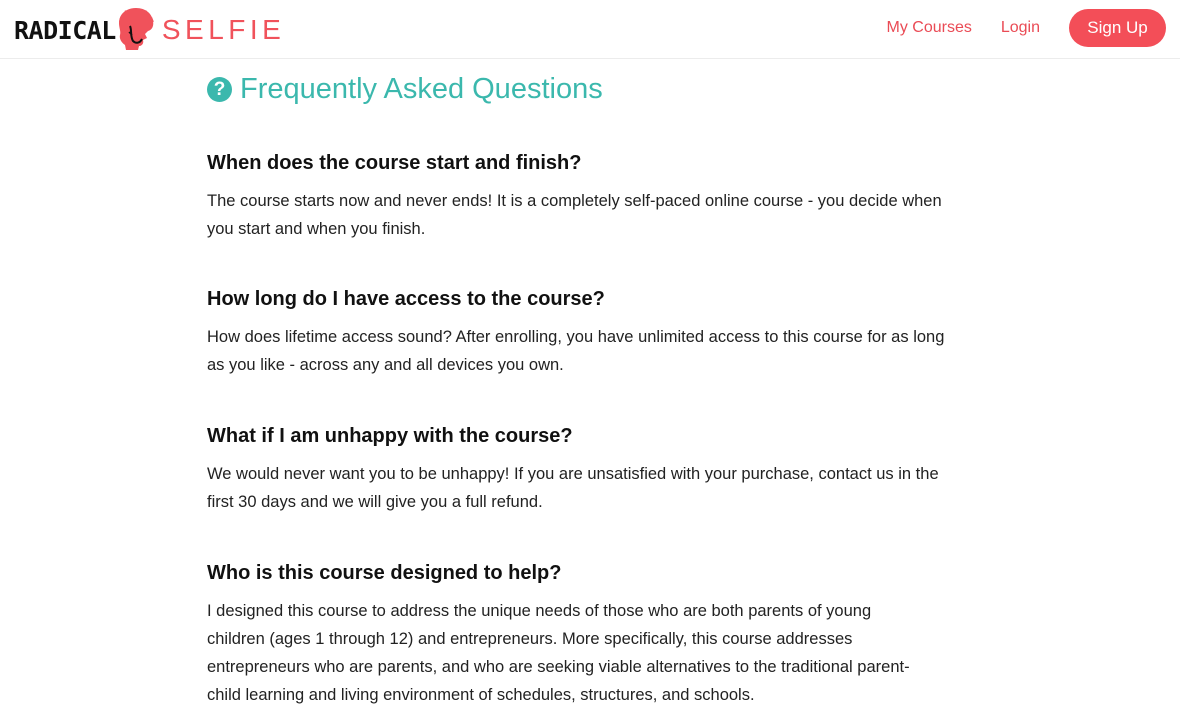 This screenshot has width=1180, height=709. What do you see at coordinates (390, 436) in the screenshot?
I see `faq-question: What if I am unhappy with the course?` at bounding box center [390, 436].